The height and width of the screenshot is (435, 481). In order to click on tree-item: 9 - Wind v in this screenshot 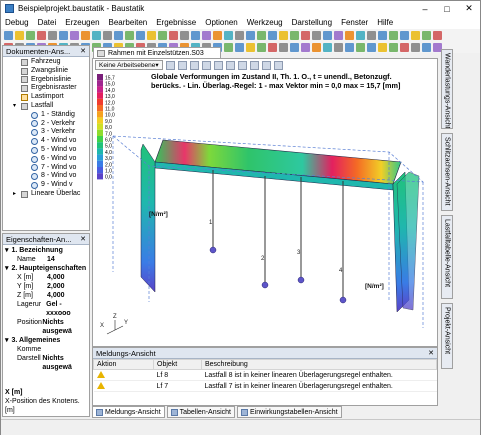, I will do `click(47, 185)`.